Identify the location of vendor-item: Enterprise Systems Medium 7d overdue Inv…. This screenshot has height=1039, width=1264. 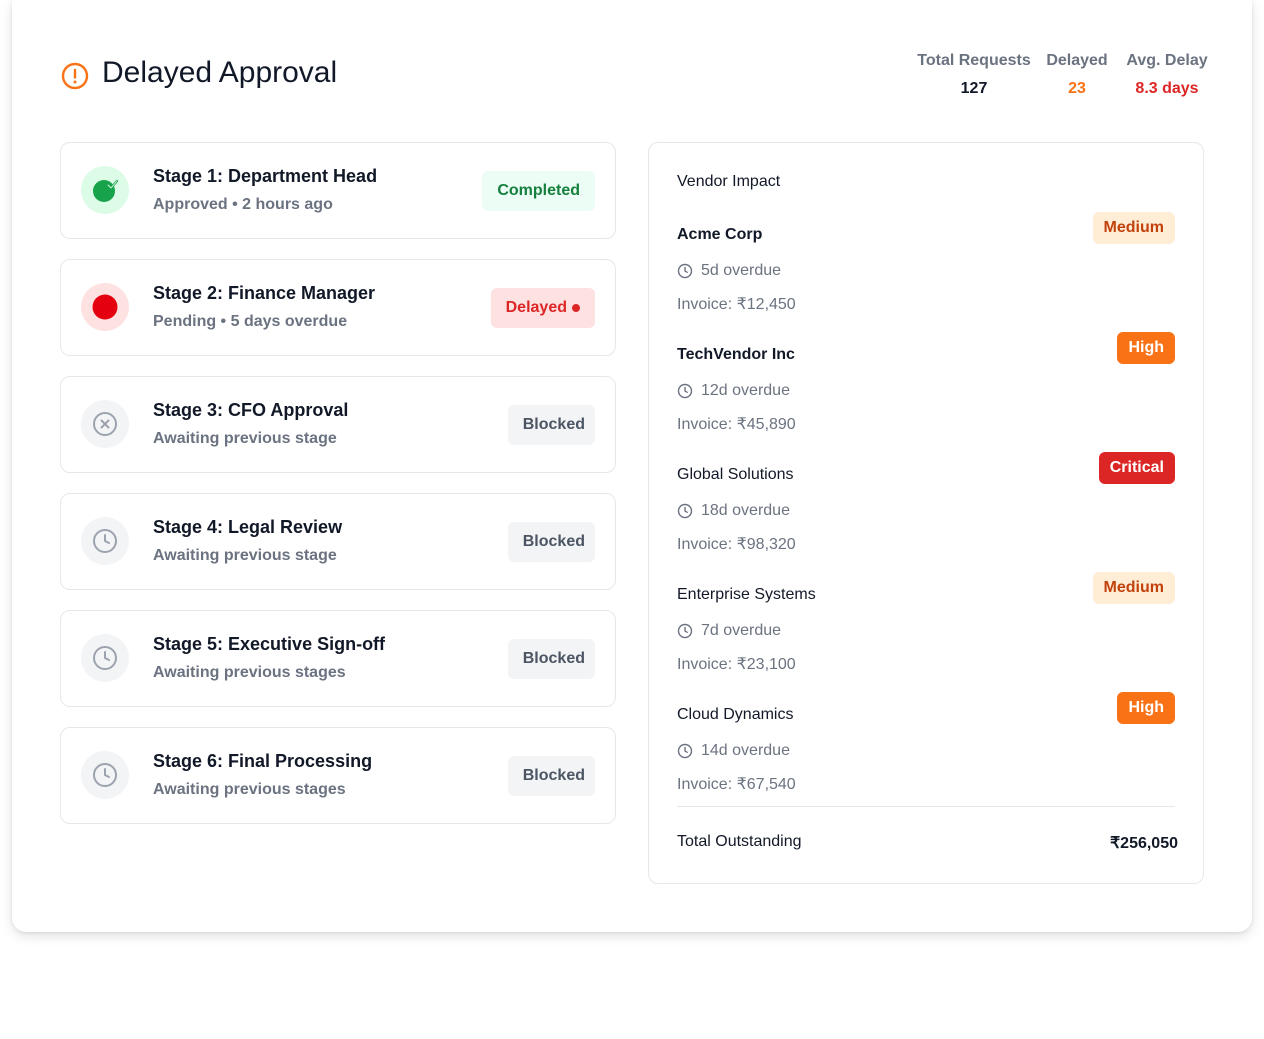
(926, 634).